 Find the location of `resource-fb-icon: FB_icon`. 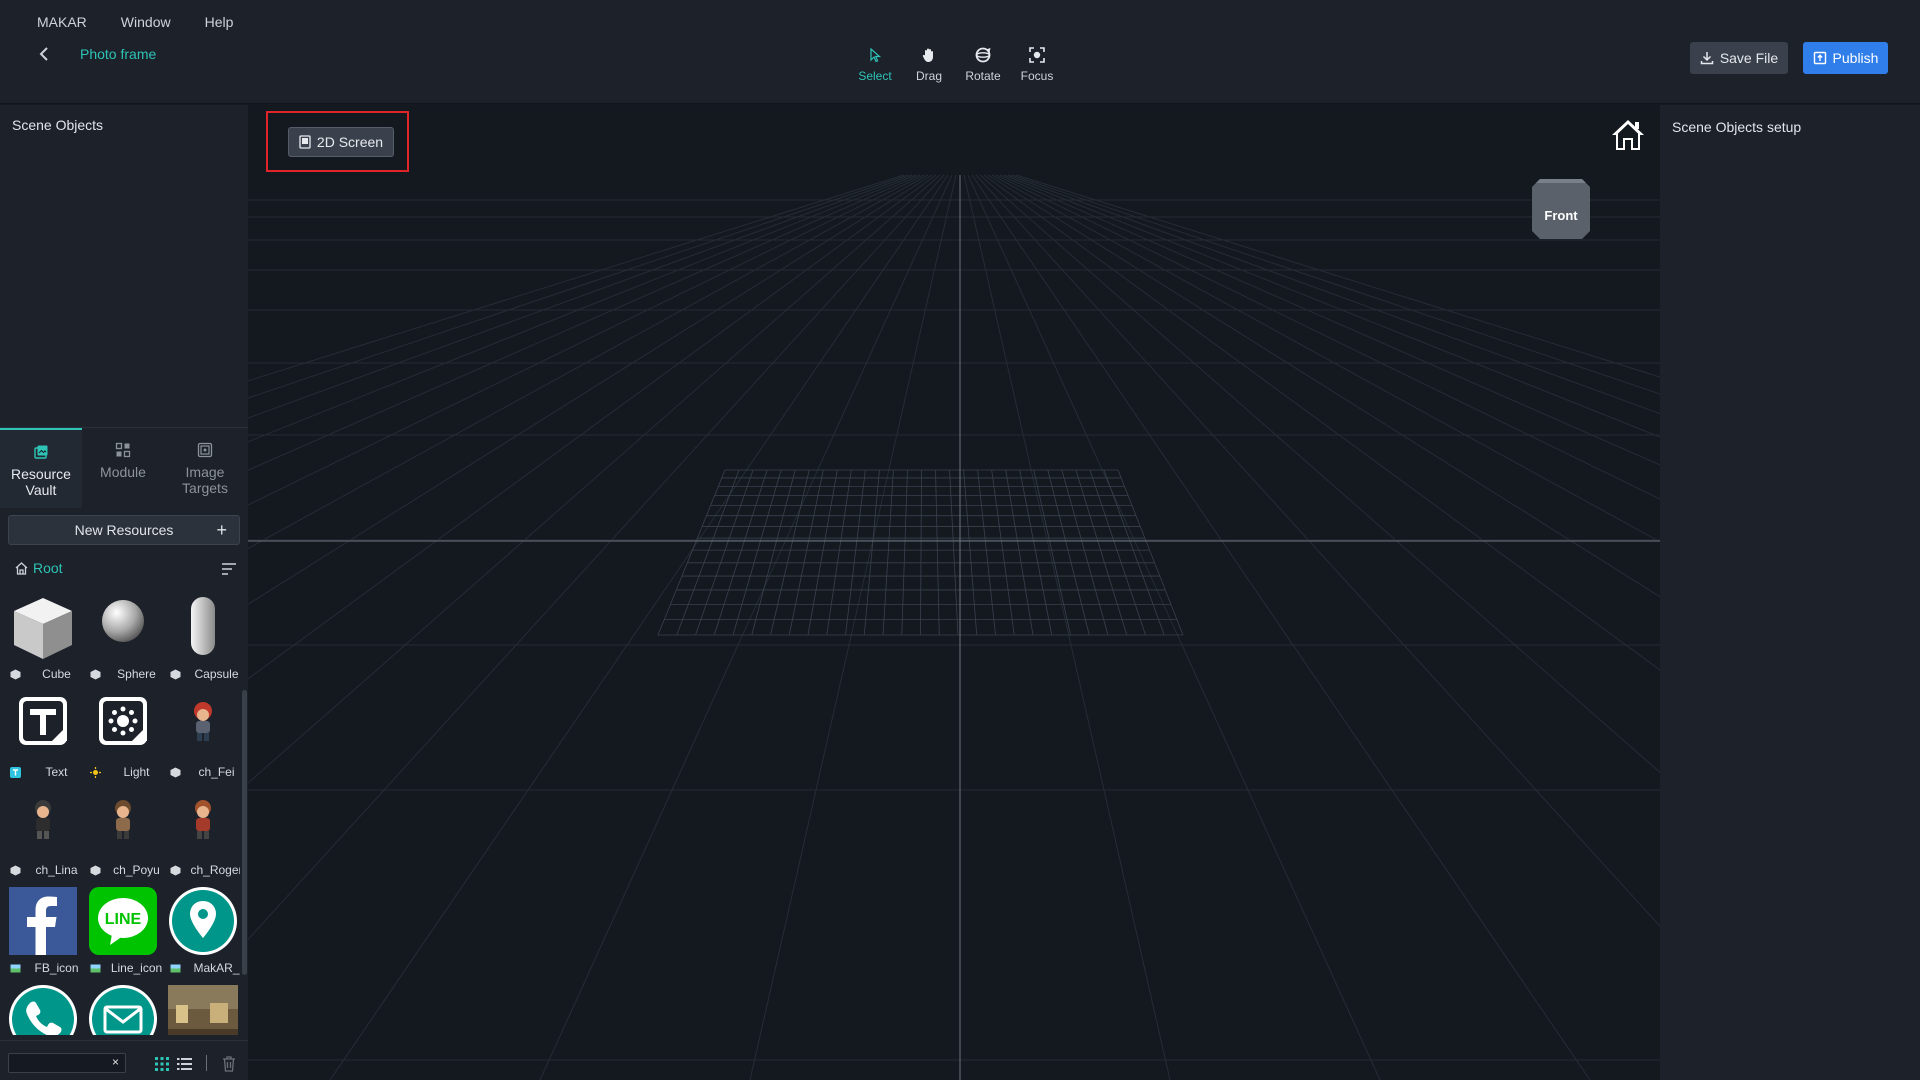

resource-fb-icon: FB_icon is located at coordinates (40, 928).